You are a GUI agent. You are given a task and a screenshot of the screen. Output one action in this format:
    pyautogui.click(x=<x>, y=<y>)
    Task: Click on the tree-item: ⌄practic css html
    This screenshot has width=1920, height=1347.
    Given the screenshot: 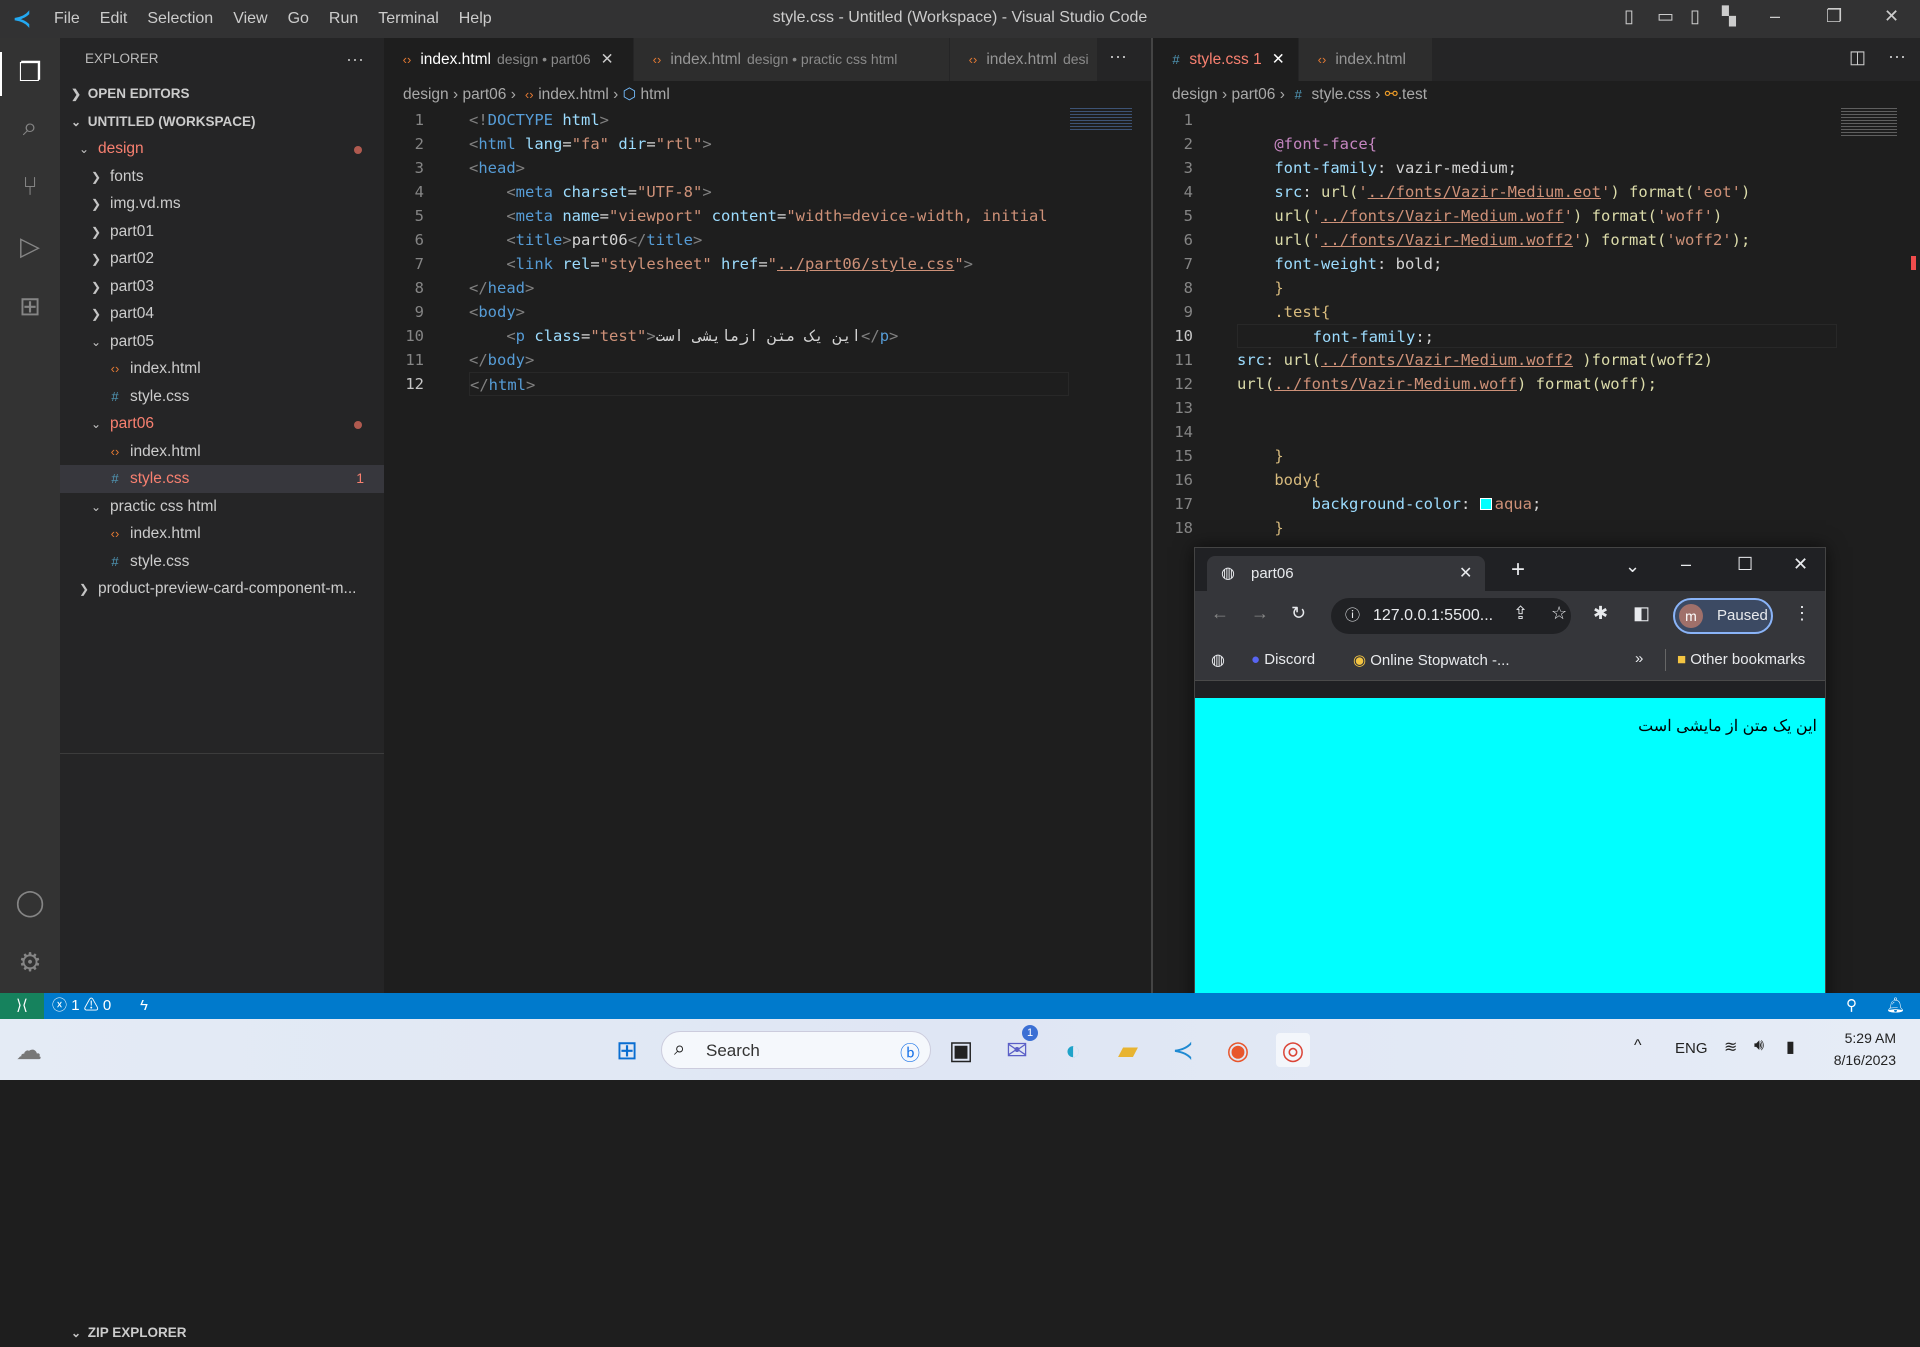 What is the action you would take?
    pyautogui.click(x=222, y=507)
    